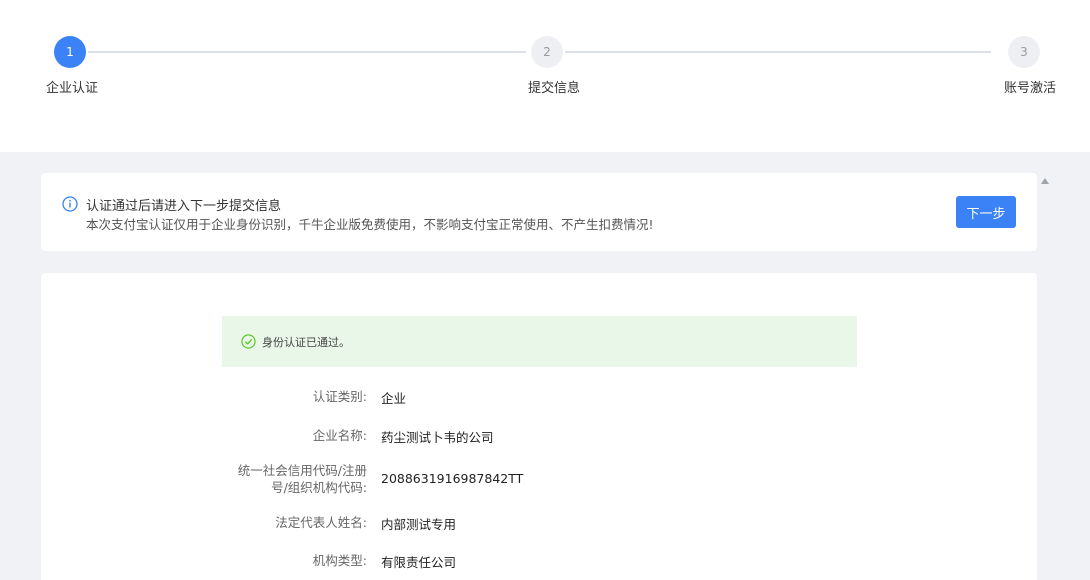  What do you see at coordinates (1024, 52) in the screenshot?
I see `step-3-indicator: 3` at bounding box center [1024, 52].